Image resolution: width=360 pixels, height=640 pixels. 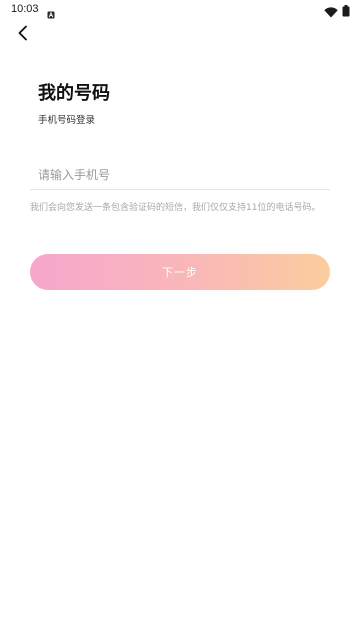 I want to click on chevron-left-icon, so click(x=23, y=35).